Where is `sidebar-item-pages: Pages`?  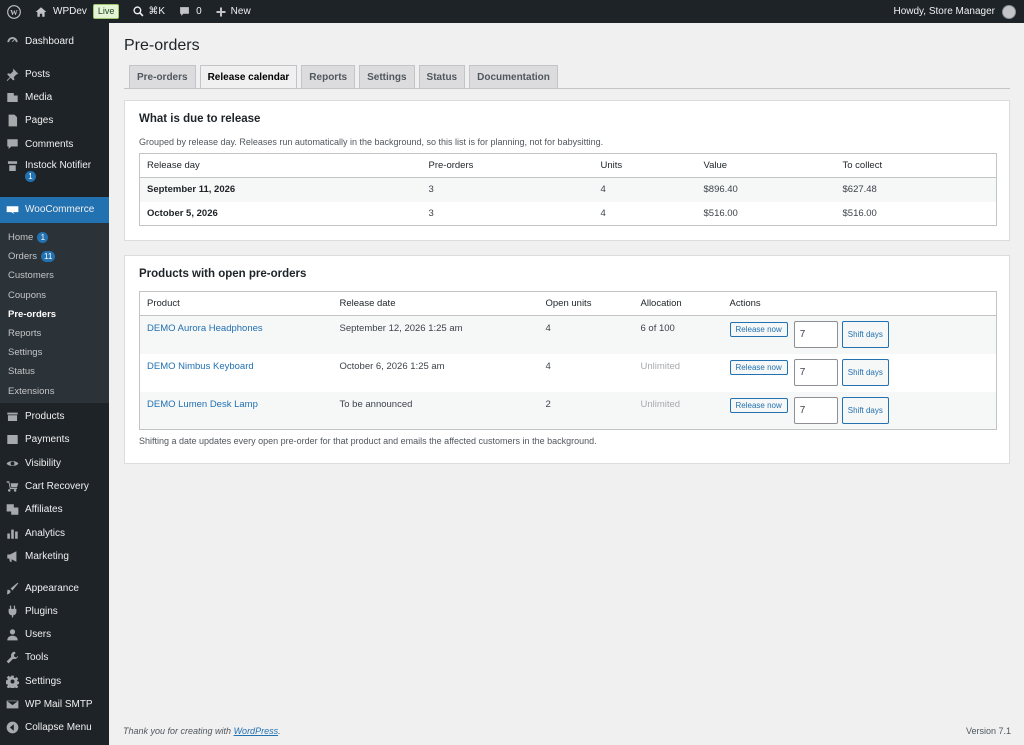
sidebar-item-pages: Pages is located at coordinates (54, 120).